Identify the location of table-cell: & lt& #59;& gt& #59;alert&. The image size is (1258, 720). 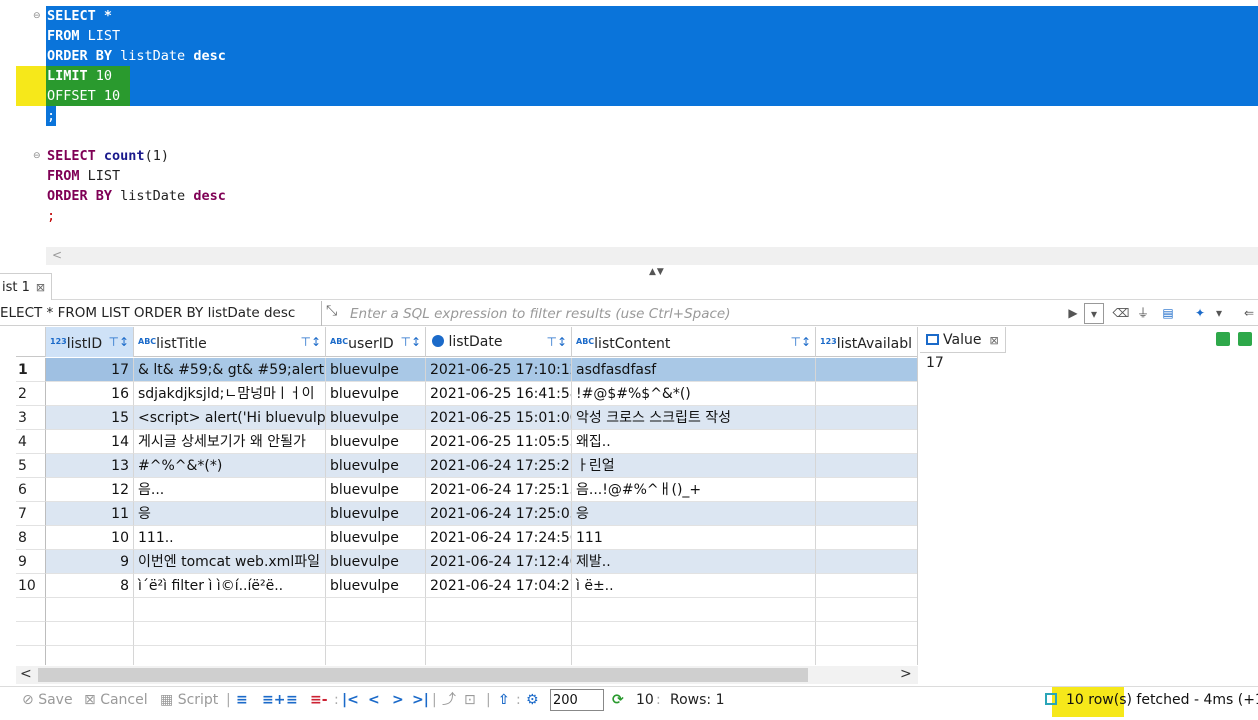
(230, 370).